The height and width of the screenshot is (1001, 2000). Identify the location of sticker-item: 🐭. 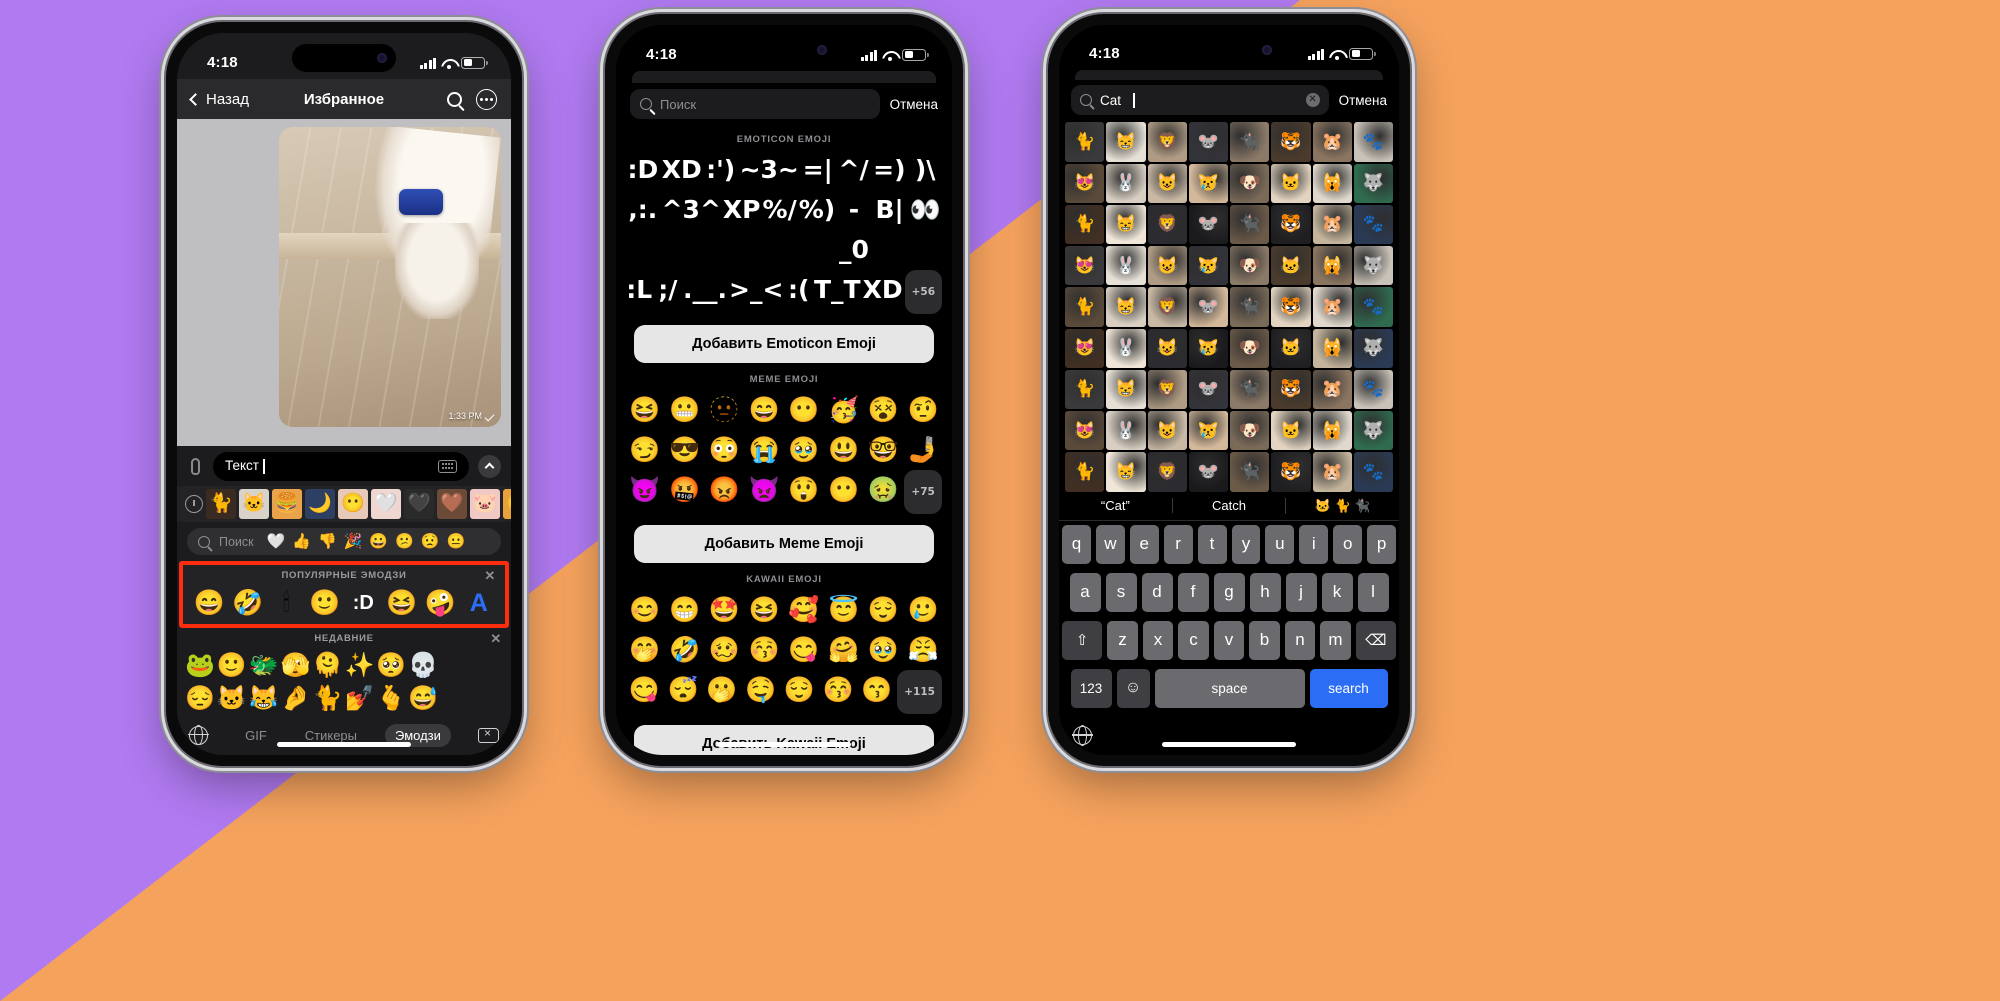
(1208, 307).